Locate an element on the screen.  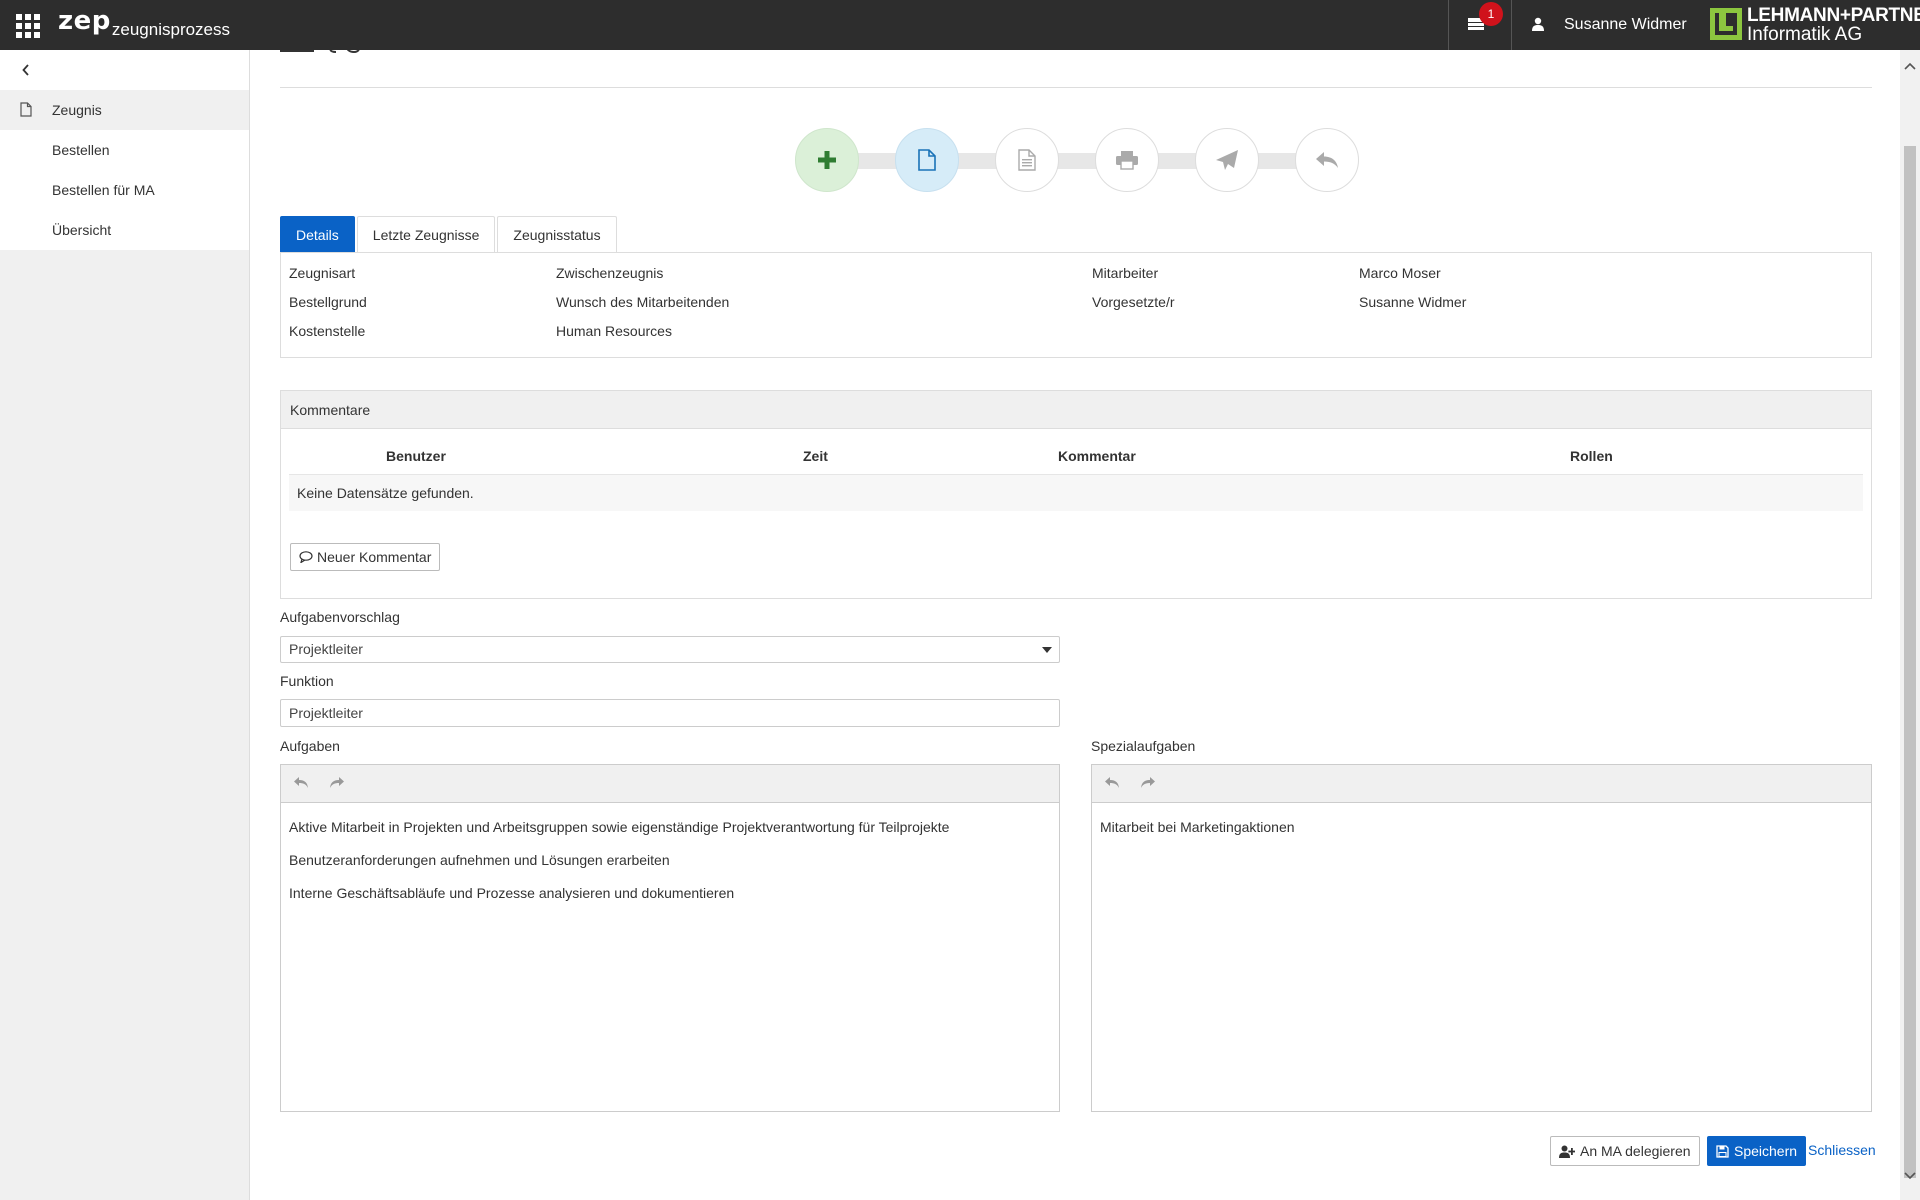
user-menu: Susanne Widmer is located at coordinates (1606, 25).